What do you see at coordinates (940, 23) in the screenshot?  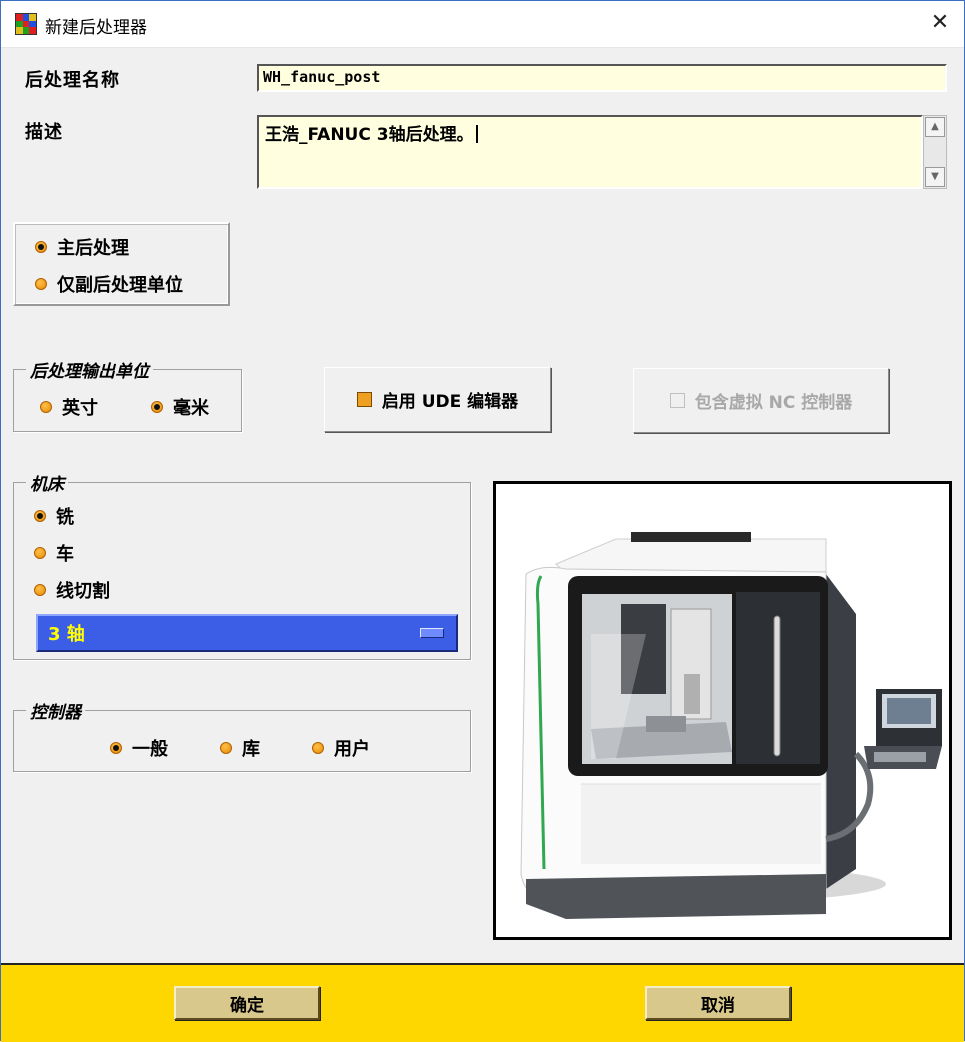 I see `close-icon: ✕` at bounding box center [940, 23].